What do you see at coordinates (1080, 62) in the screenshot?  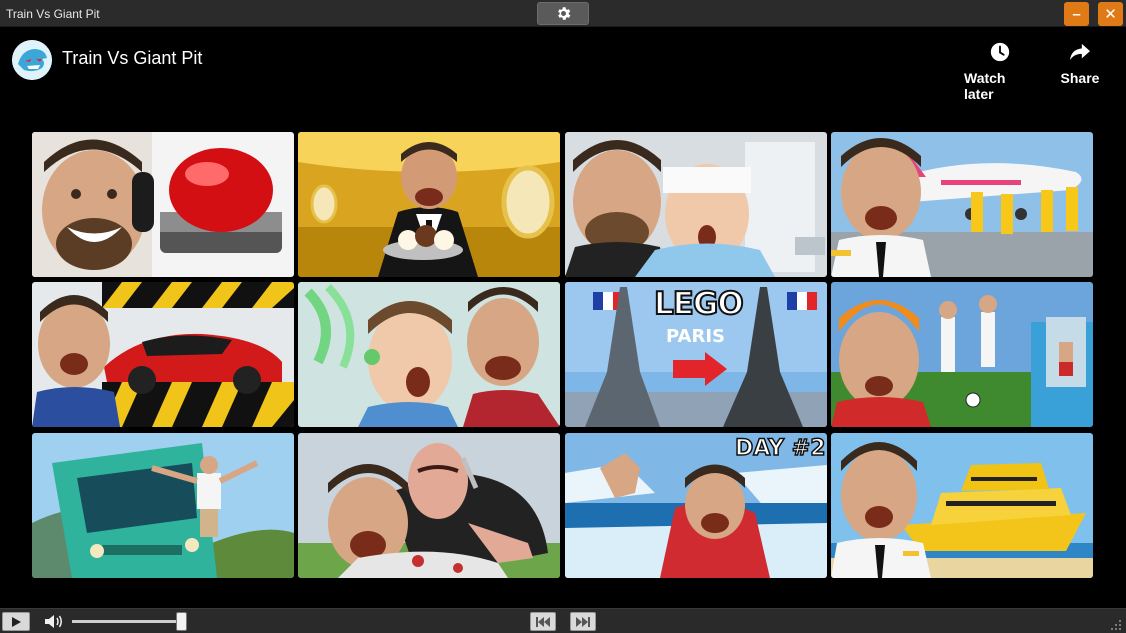 I see `share-button: Share` at bounding box center [1080, 62].